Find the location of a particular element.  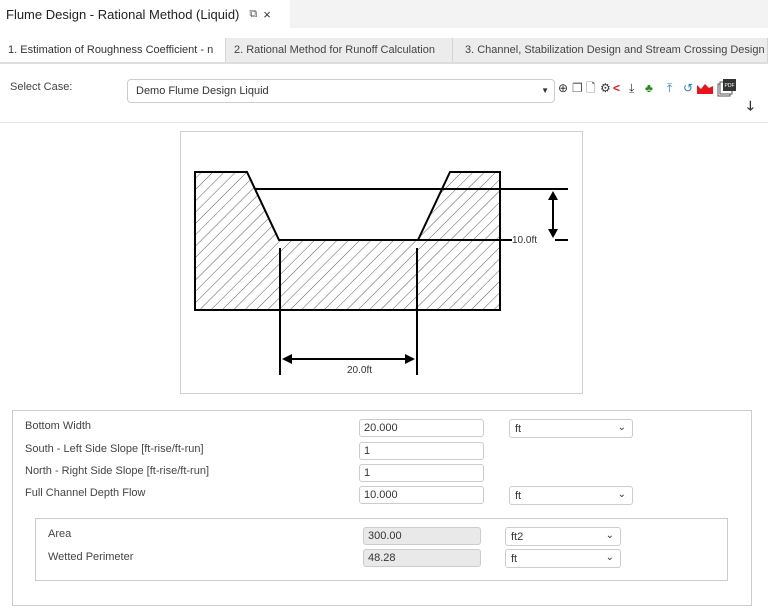

left-slope-input: 1 is located at coordinates (421, 451).